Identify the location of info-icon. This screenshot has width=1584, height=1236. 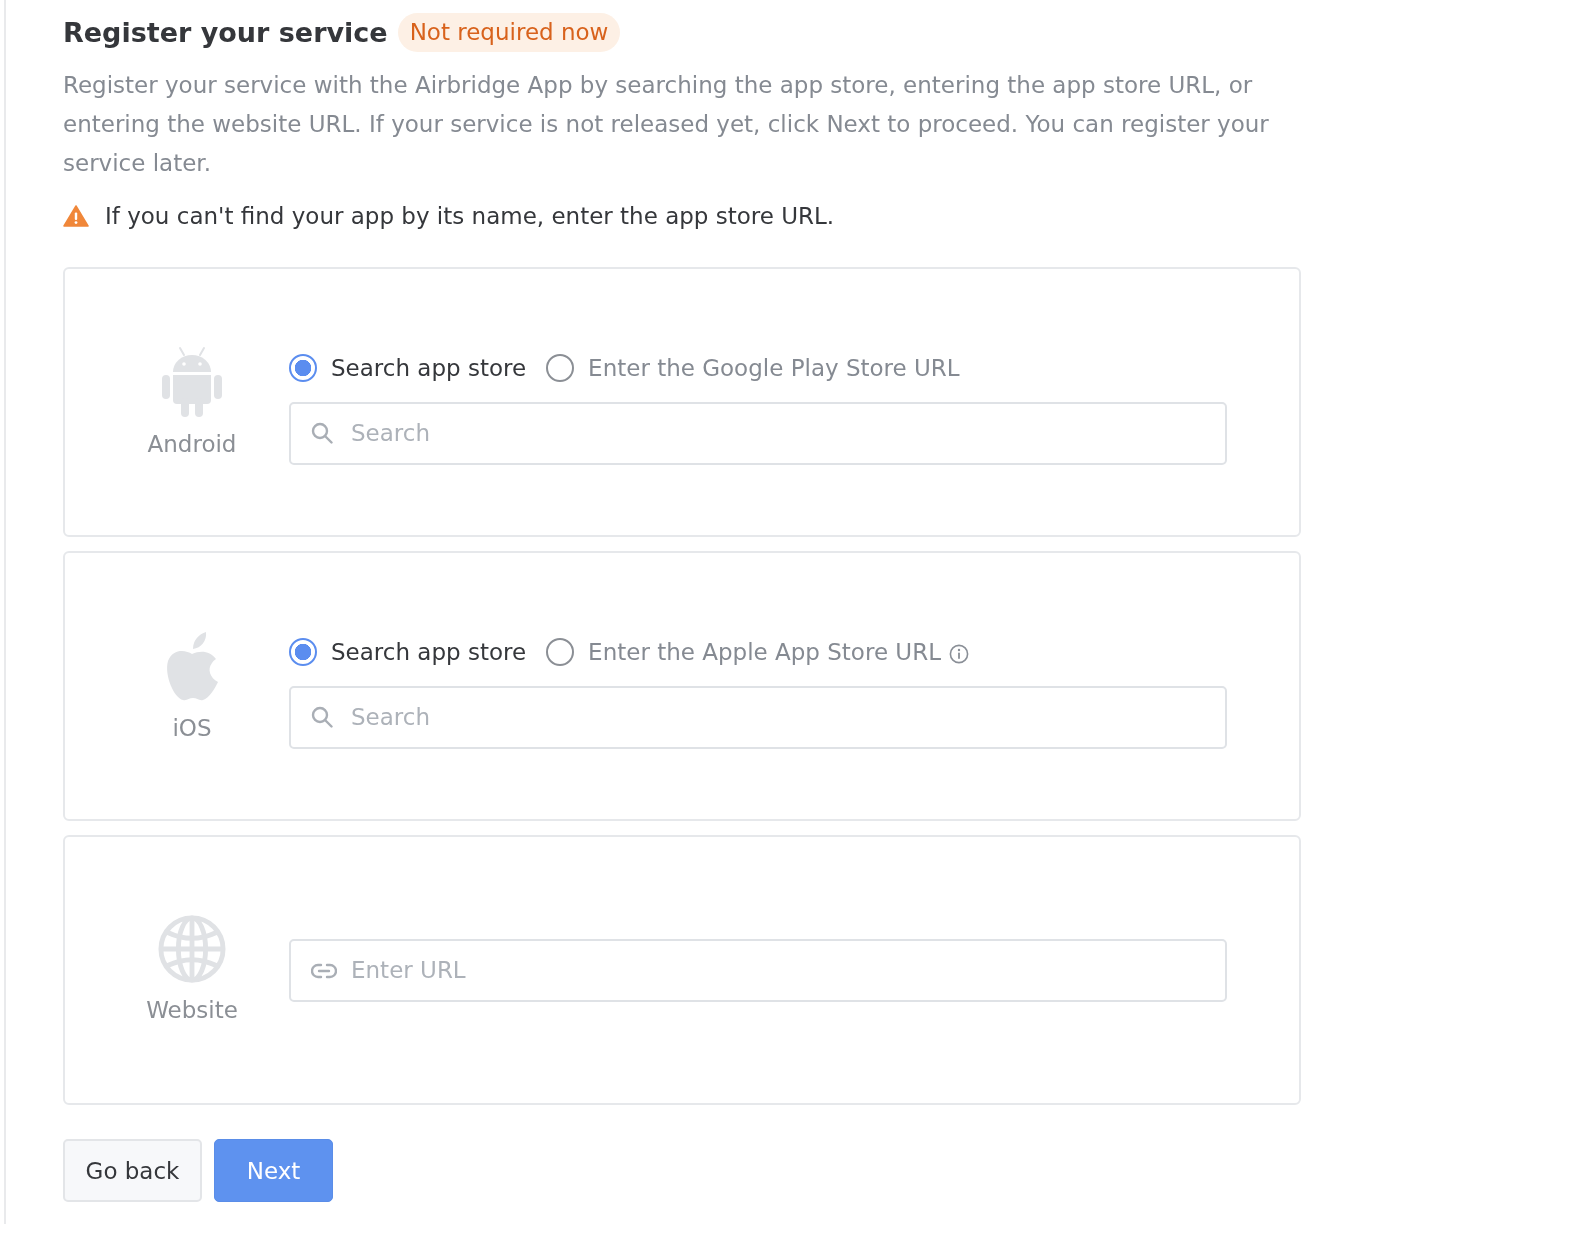
(959, 653).